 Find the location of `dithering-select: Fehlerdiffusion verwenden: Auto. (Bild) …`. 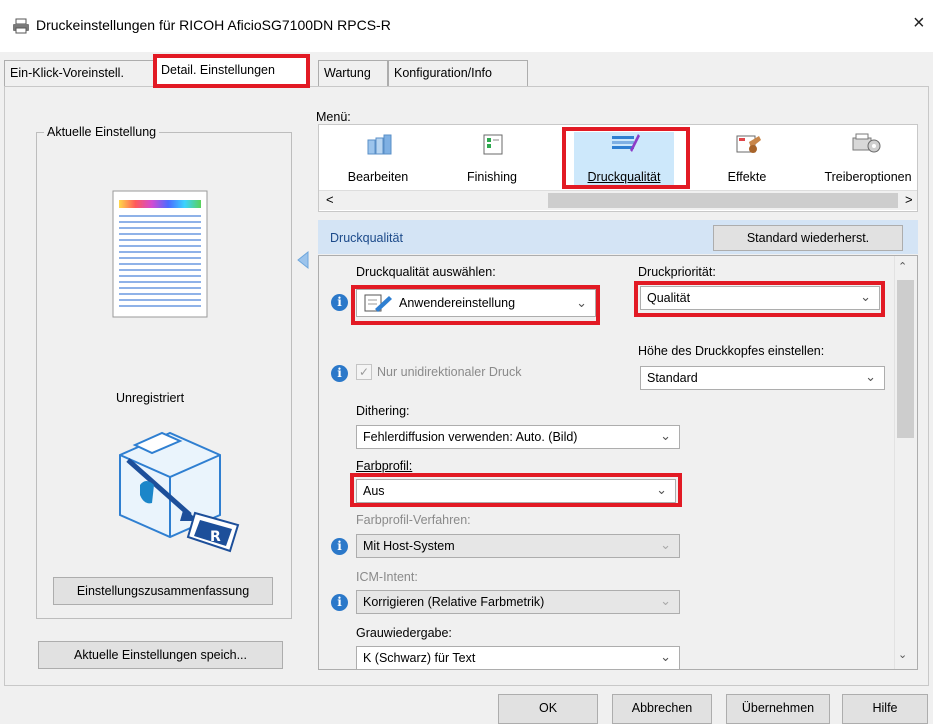

dithering-select: Fehlerdiffusion verwenden: Auto. (Bild) … is located at coordinates (518, 437).